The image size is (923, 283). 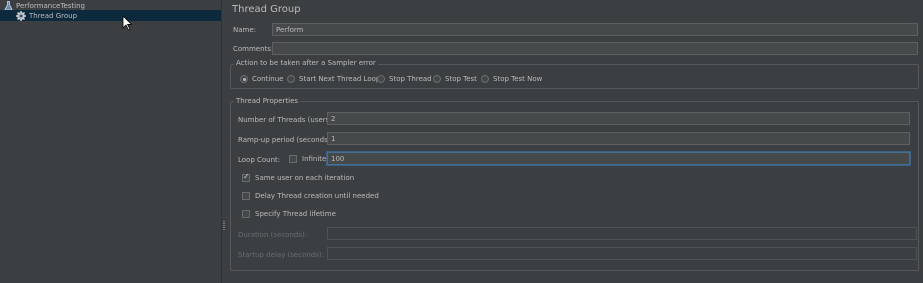 What do you see at coordinates (267, 101) in the screenshot?
I see `thread-properties-title: Thread Properties` at bounding box center [267, 101].